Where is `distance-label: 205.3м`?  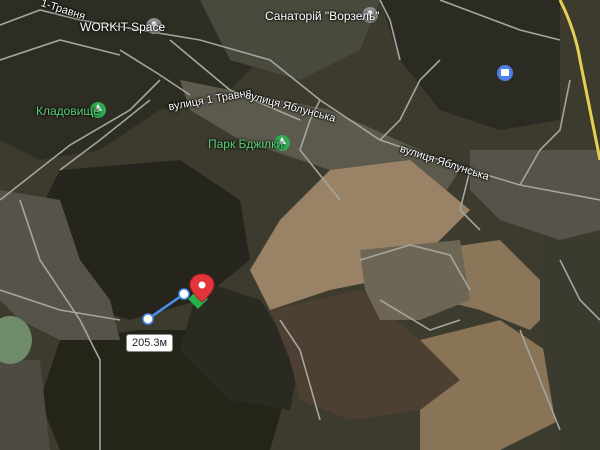
distance-label: 205.3м is located at coordinates (150, 343).